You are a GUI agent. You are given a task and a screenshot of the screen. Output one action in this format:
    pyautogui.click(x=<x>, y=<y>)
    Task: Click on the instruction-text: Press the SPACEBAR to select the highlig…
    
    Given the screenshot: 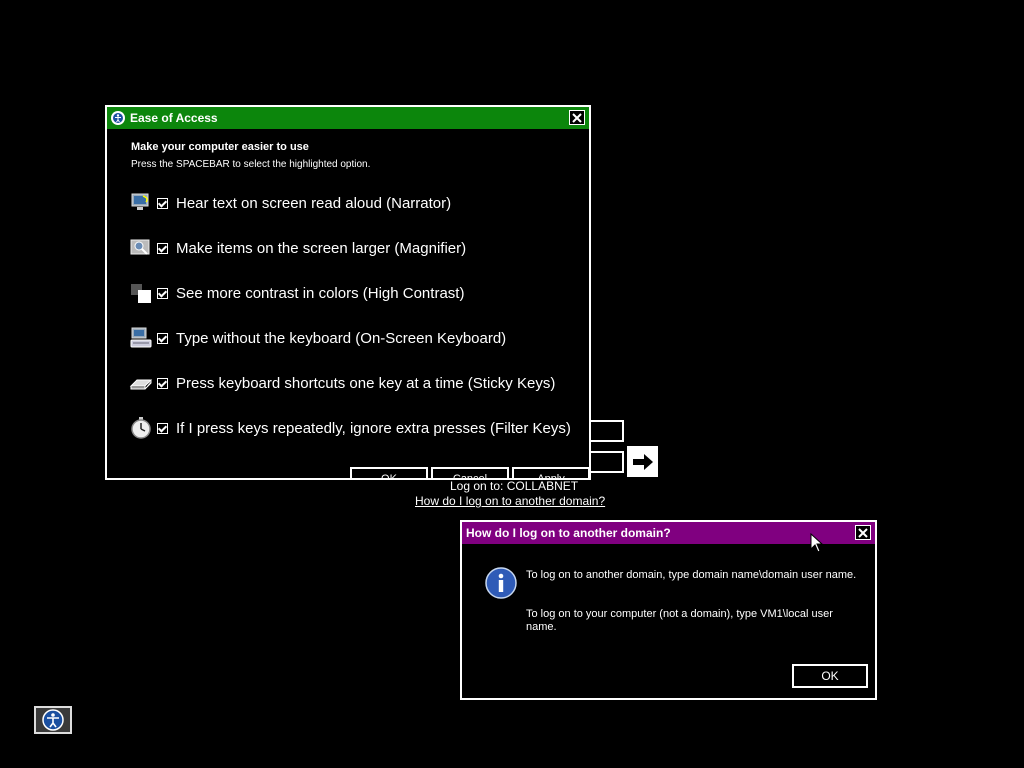 What is the action you would take?
    pyautogui.click(x=251, y=164)
    